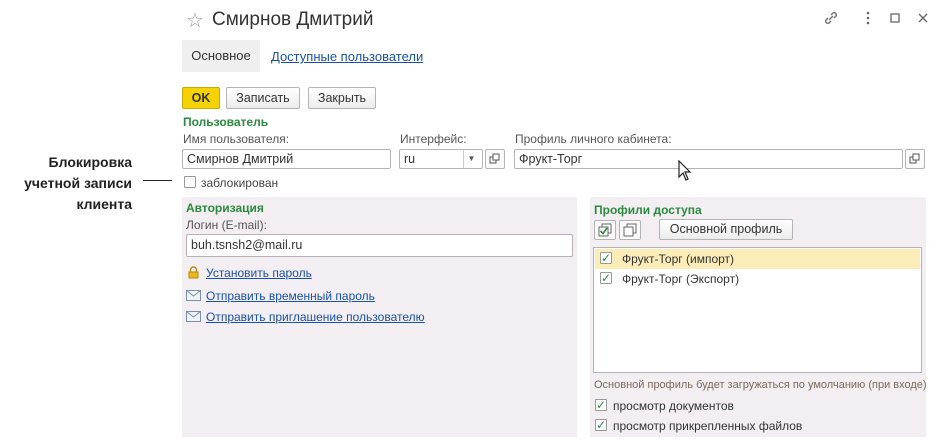 This screenshot has width=946, height=446. I want to click on view-files-checkbox: ✓, so click(601, 425).